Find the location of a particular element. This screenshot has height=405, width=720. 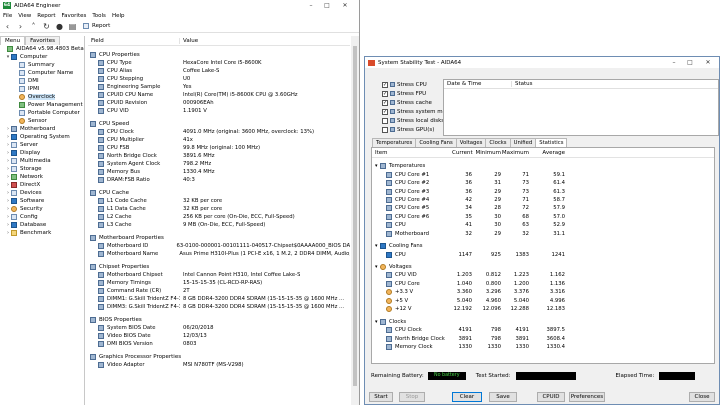

tab-favorites: Favorites is located at coordinates (42, 40).